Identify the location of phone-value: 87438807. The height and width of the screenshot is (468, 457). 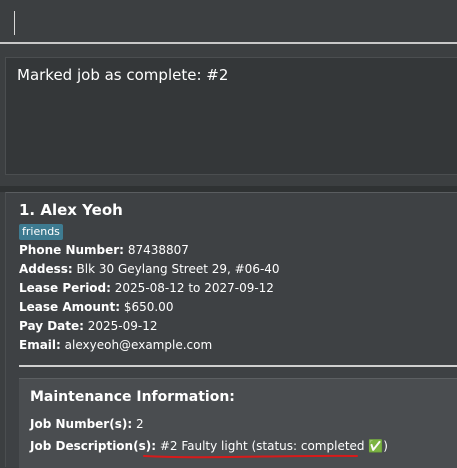
(158, 250).